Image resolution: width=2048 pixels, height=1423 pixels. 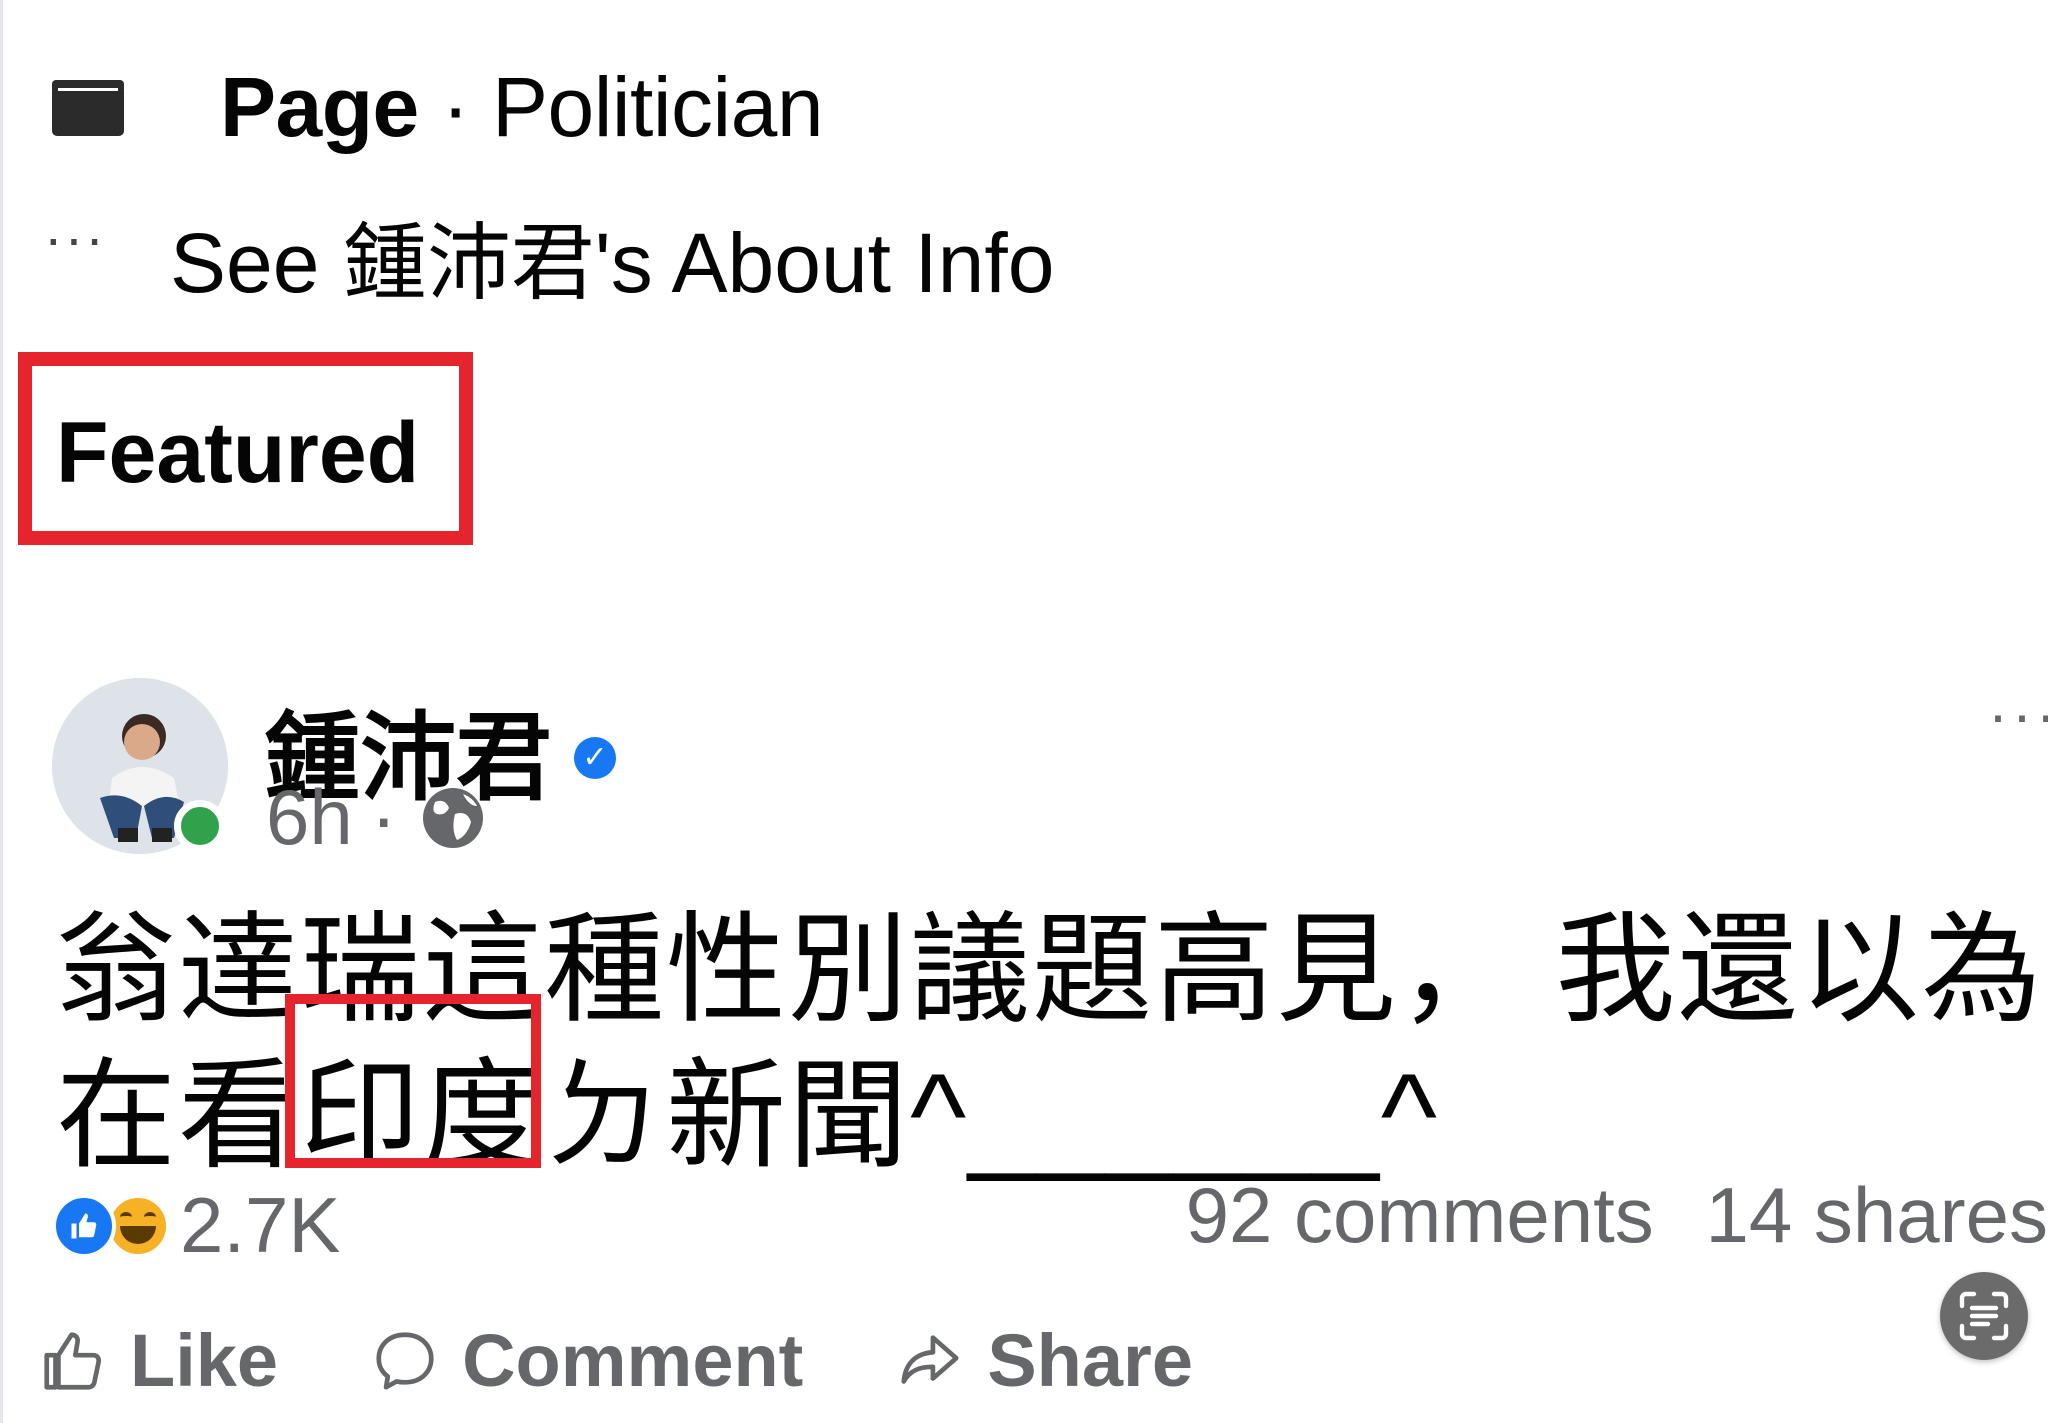 I want to click on thumbs-up-icon, so click(x=73, y=1360).